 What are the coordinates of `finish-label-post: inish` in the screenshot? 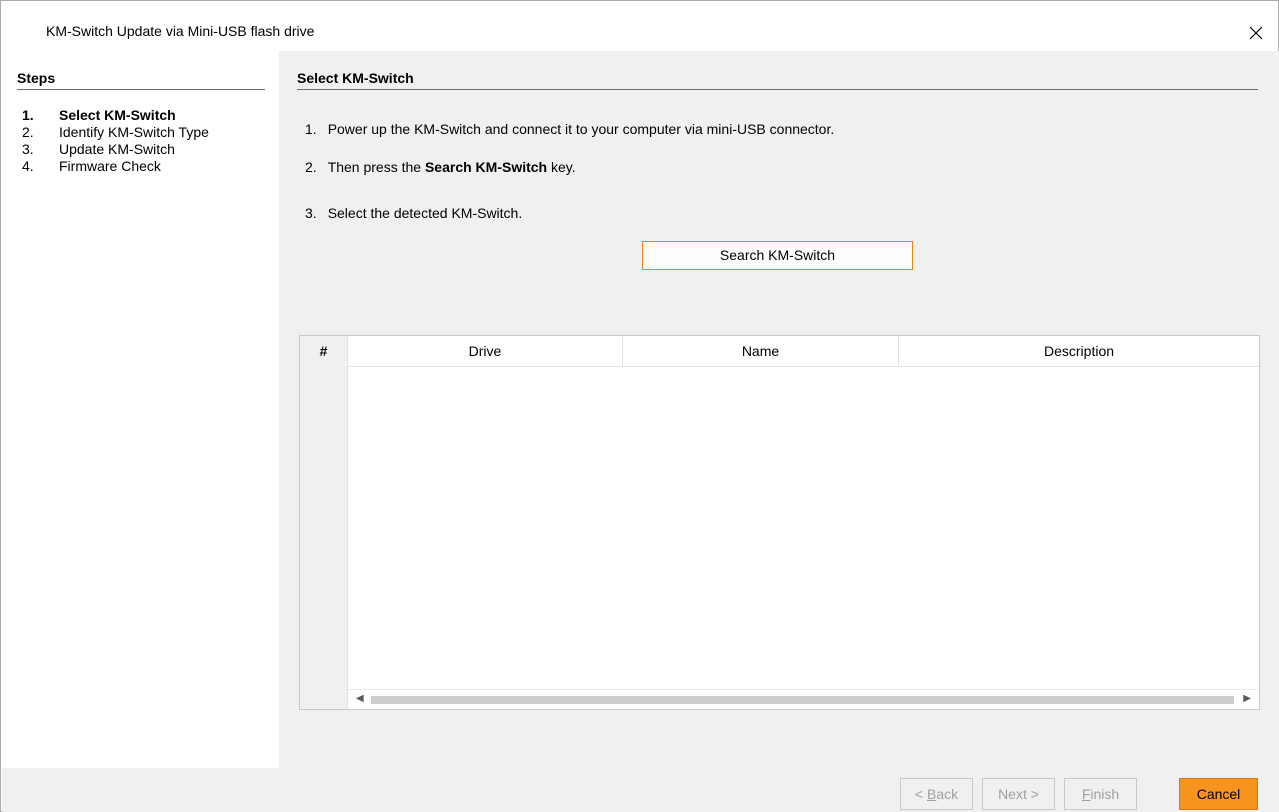 It's located at (1105, 794).